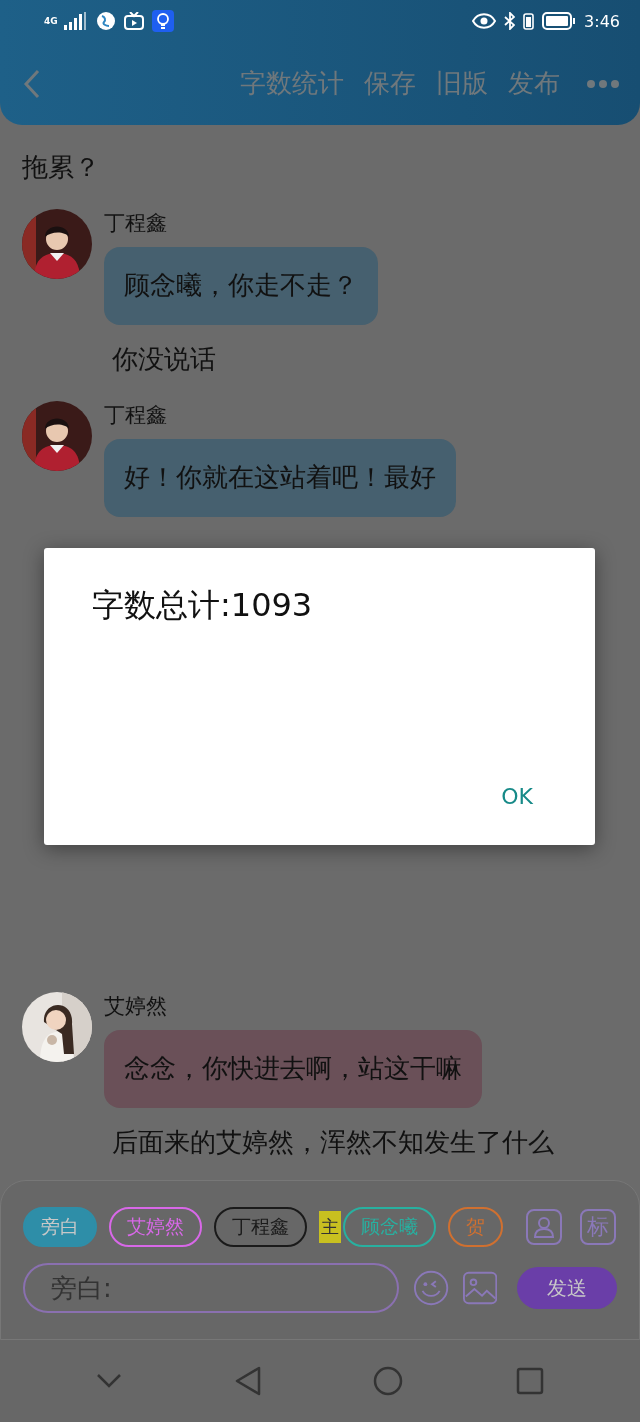 Image resolution: width=640 pixels, height=1422 pixels. Describe the element at coordinates (598, 1227) in the screenshot. I see `tag-button: 标` at that location.